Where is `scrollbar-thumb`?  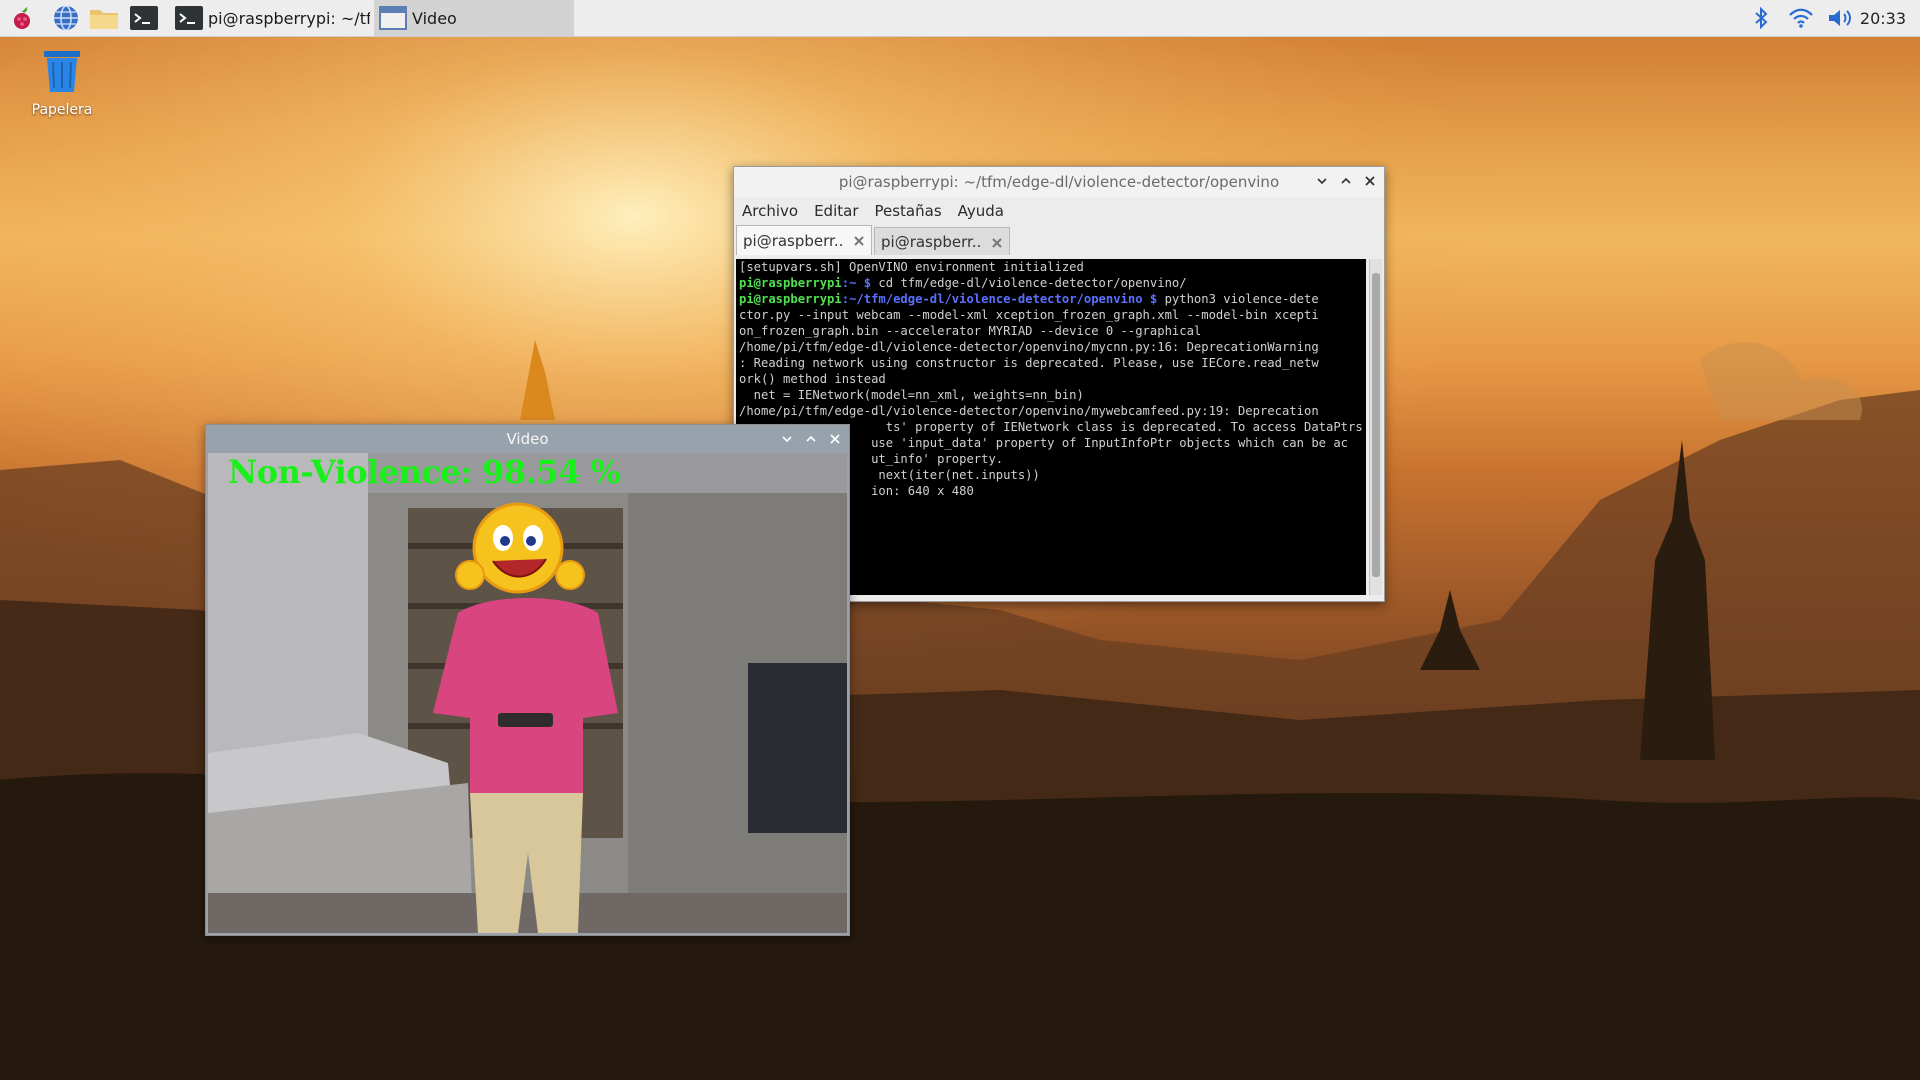
scrollbar-thumb is located at coordinates (1376, 425).